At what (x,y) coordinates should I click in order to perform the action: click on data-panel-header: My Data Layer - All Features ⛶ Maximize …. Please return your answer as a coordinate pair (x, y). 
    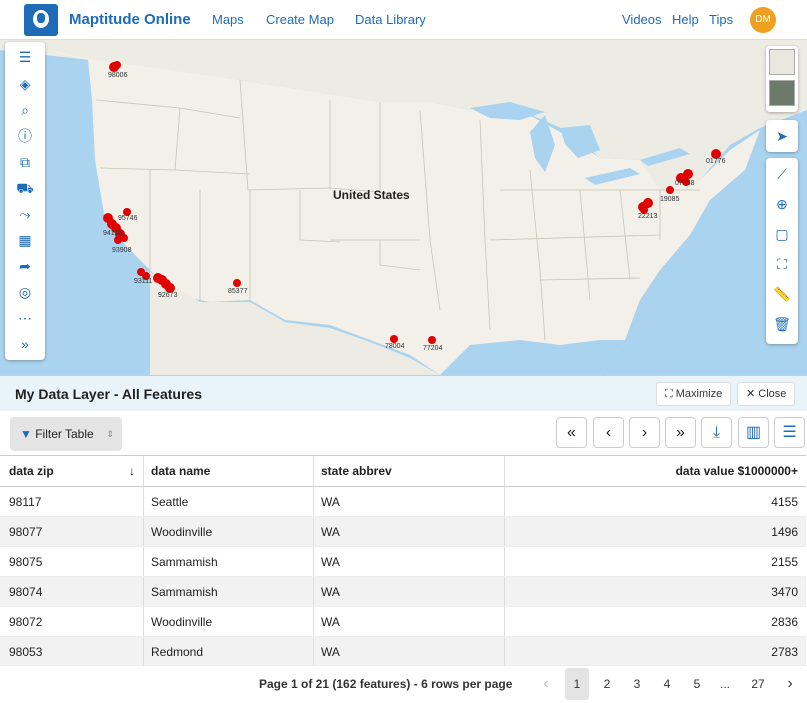
    Looking at the image, I should click on (403, 393).